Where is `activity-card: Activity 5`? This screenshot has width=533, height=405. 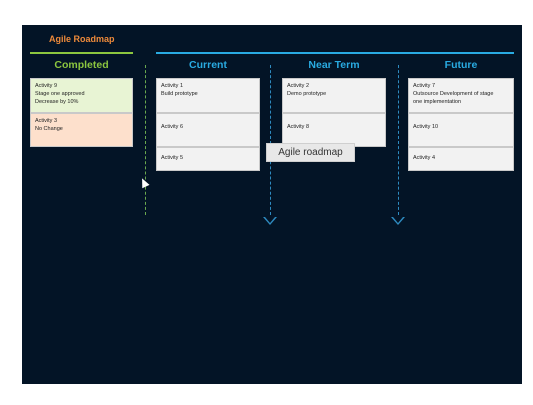 activity-card: Activity 5 is located at coordinates (208, 159).